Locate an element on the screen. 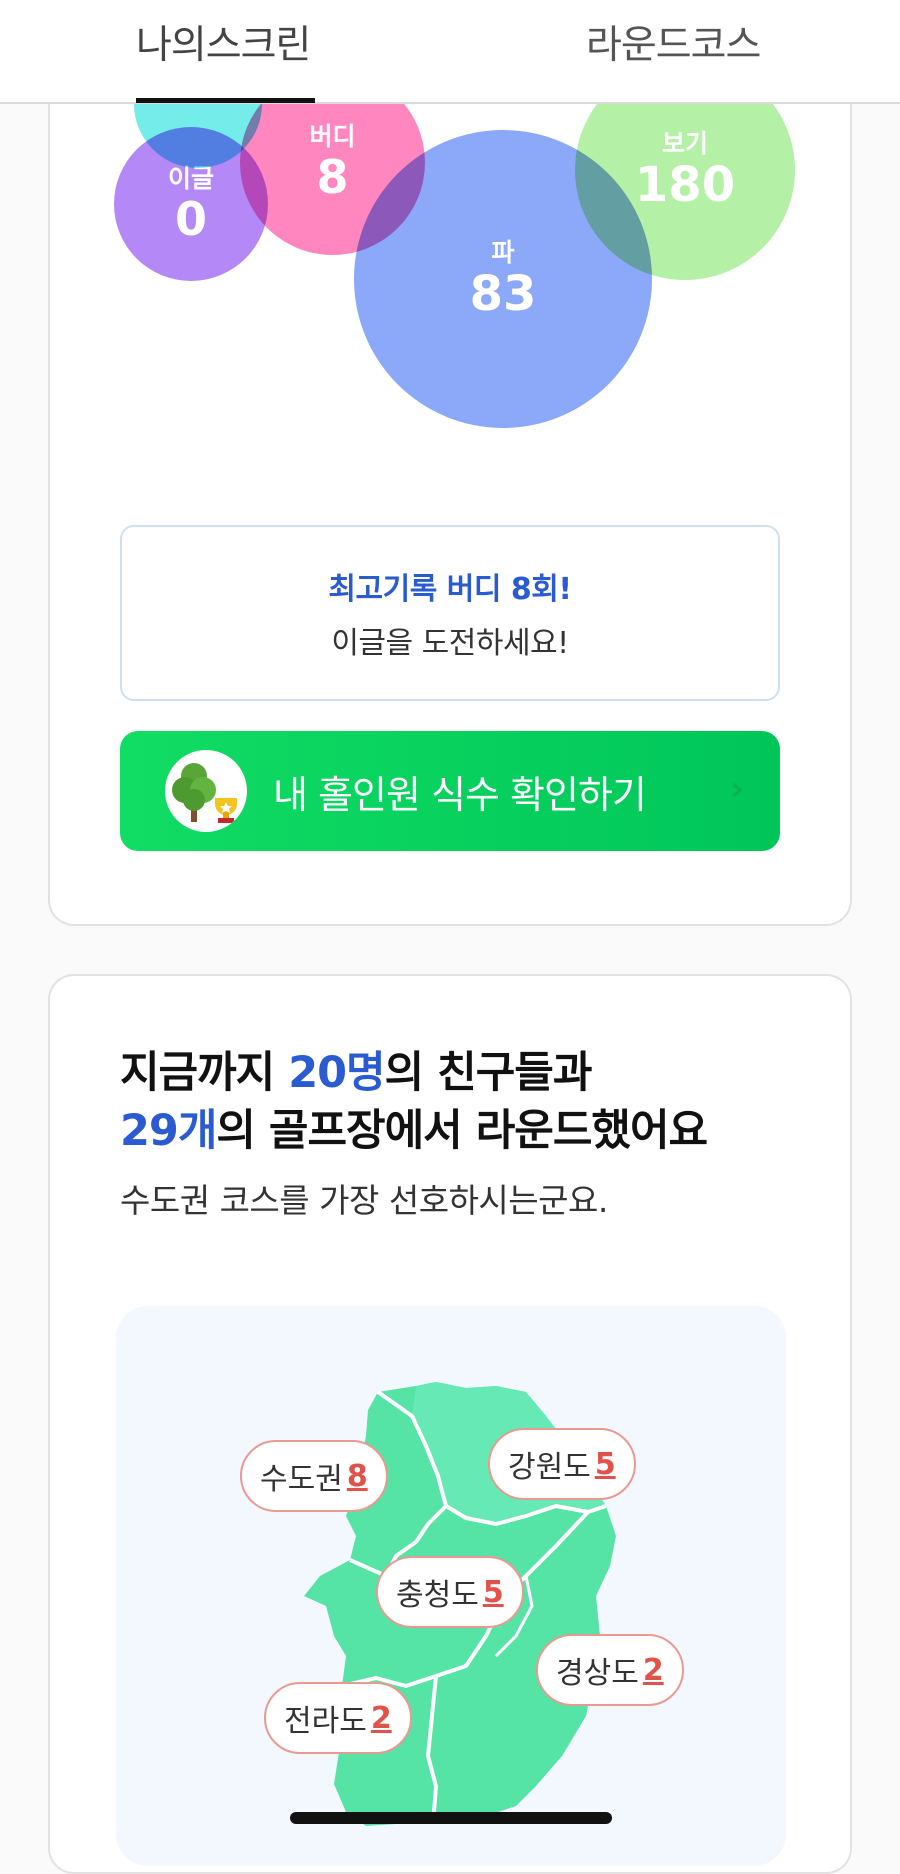 The height and width of the screenshot is (1874, 900). bubble-par-value: 83 is located at coordinates (503, 293).